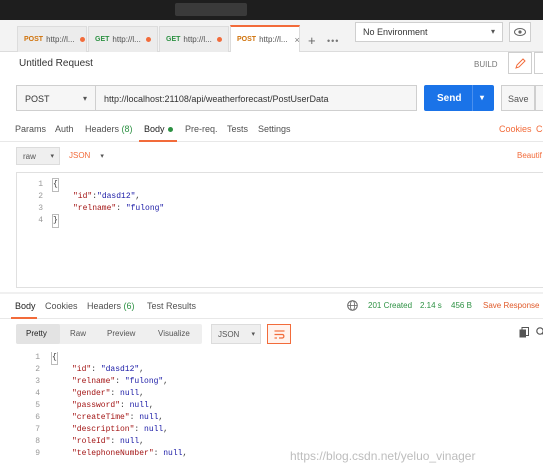 The height and width of the screenshot is (475, 543). I want to click on code-line: "roleId": null,, so click(108, 442).